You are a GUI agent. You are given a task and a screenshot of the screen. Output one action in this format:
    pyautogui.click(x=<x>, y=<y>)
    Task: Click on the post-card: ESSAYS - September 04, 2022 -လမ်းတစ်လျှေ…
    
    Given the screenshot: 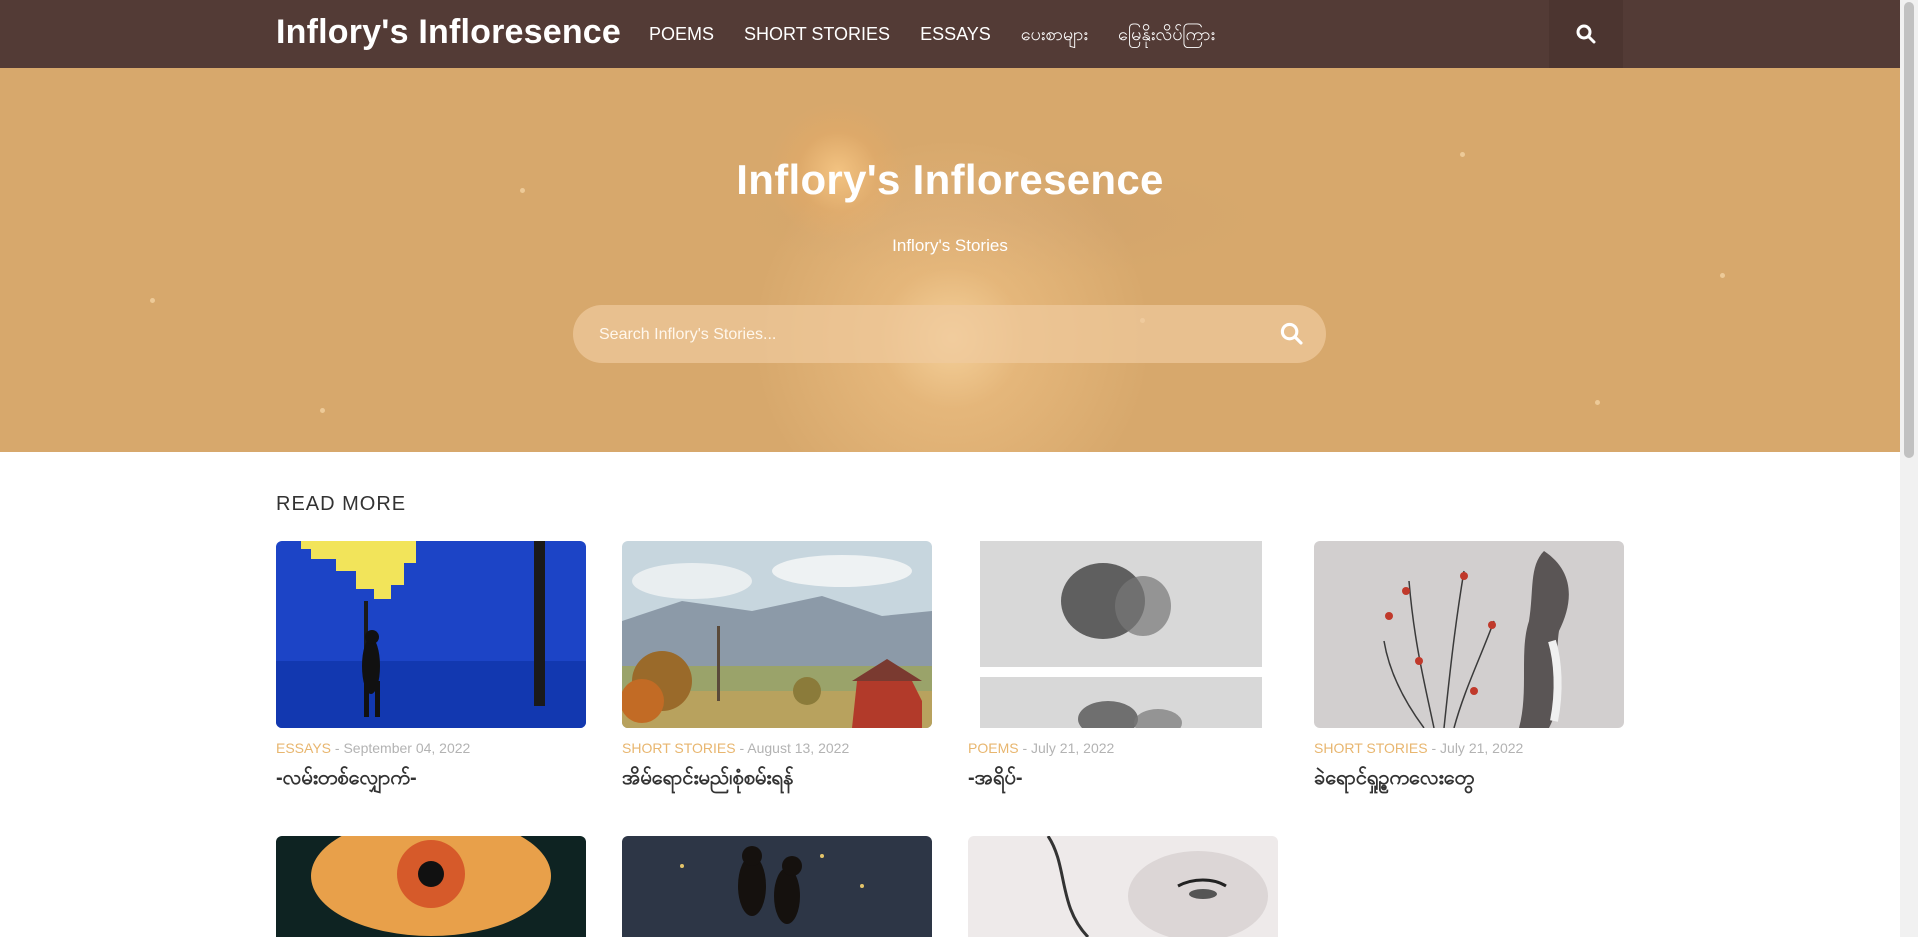 What is the action you would take?
    pyautogui.click(x=431, y=667)
    